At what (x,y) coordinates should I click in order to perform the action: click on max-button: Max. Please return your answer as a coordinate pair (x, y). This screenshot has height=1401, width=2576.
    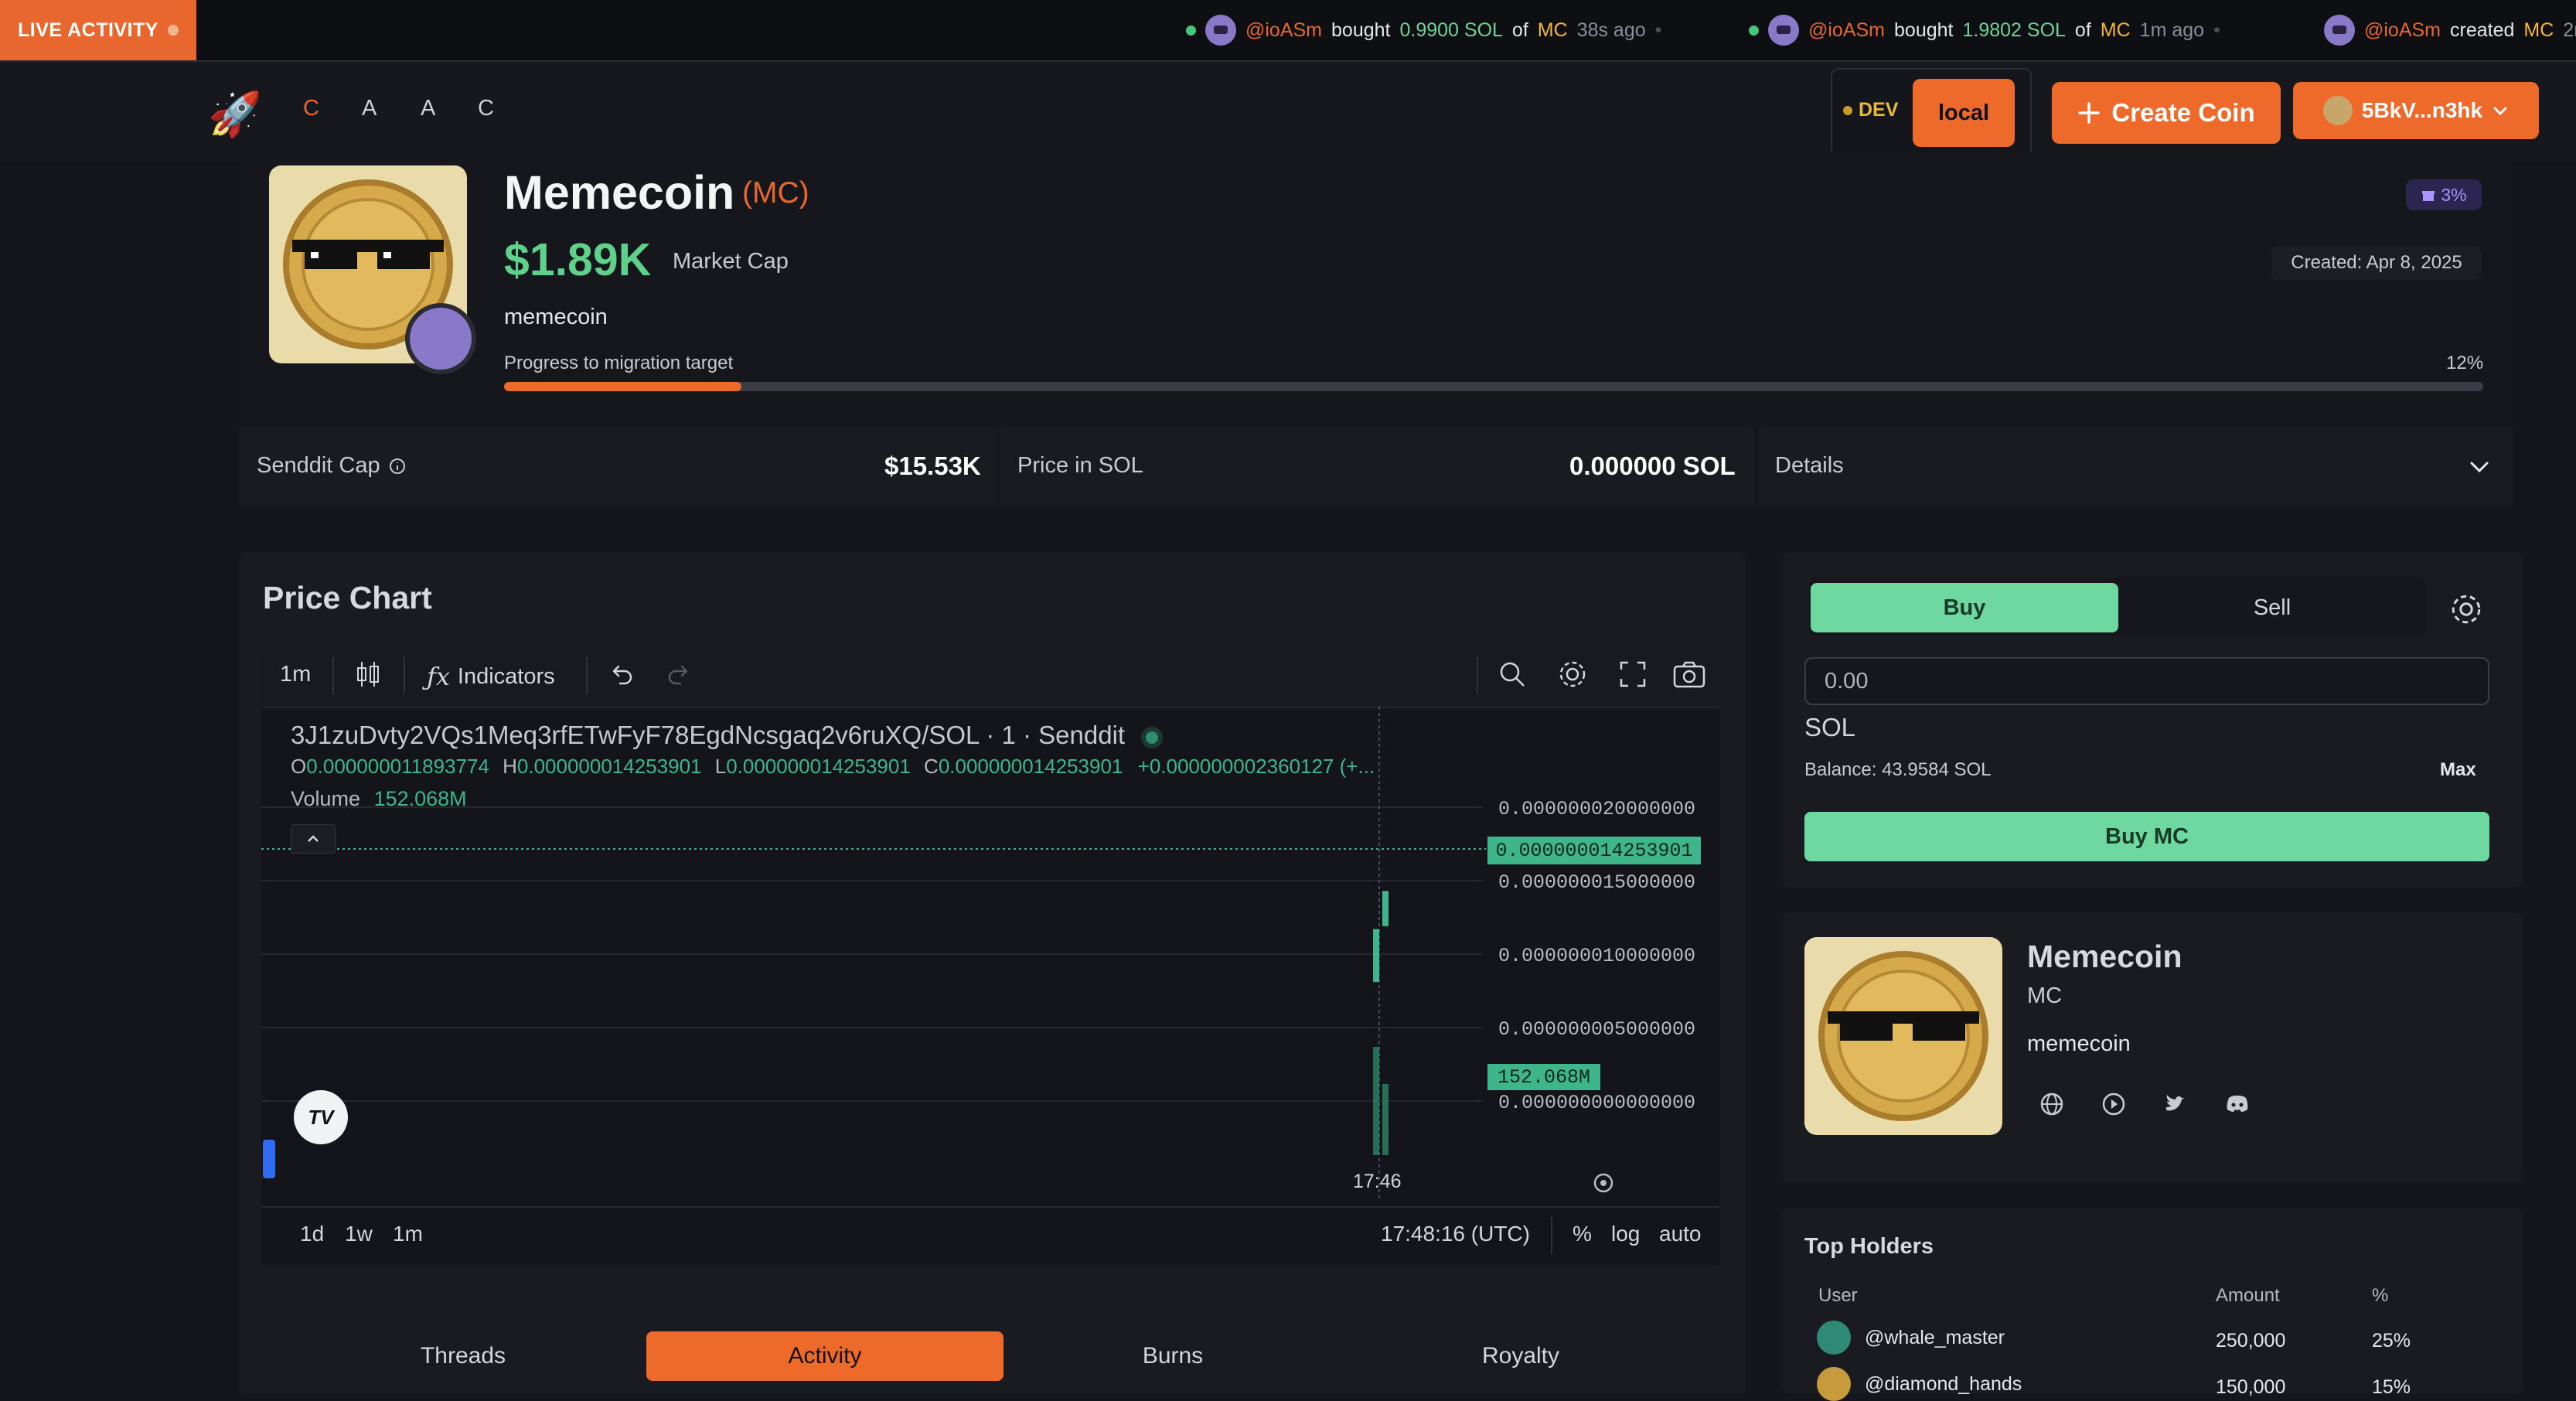
    Looking at the image, I should click on (2458, 770).